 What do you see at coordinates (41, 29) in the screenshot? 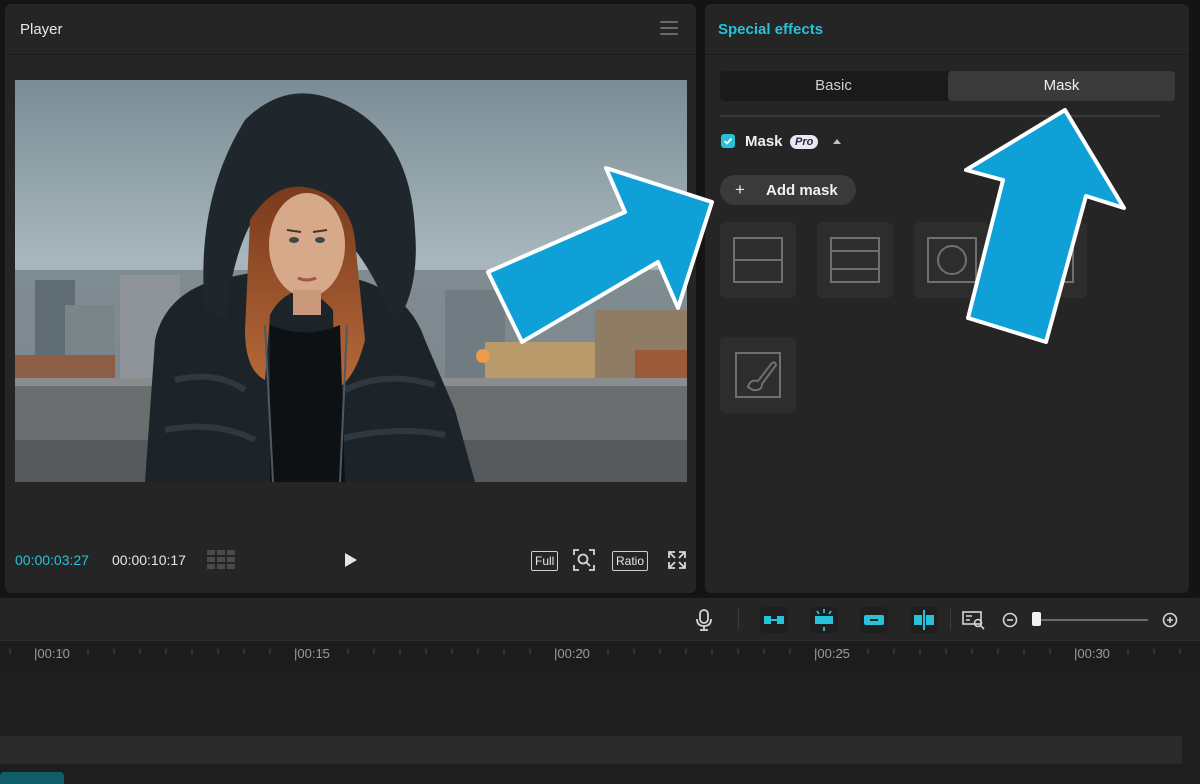
I see `player-title: Player` at bounding box center [41, 29].